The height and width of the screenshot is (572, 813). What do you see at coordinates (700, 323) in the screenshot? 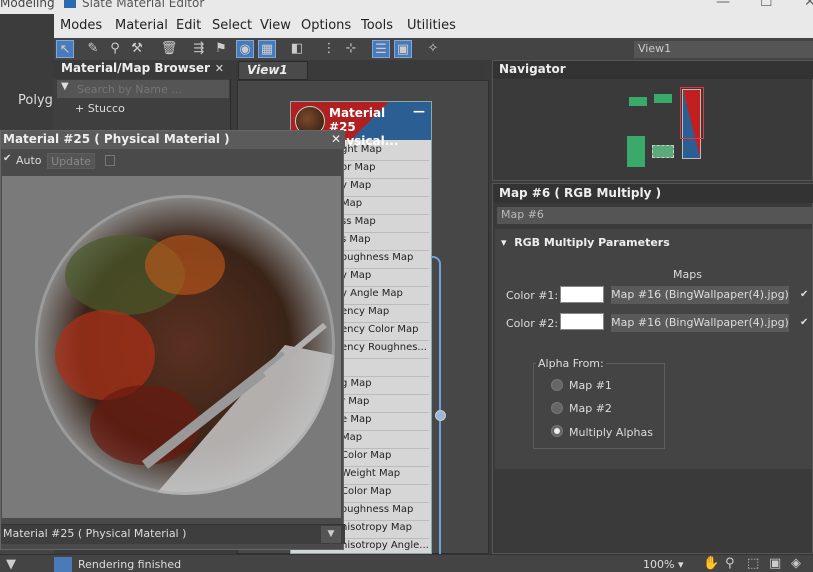
I see `map2-button: Map #16 (BingWallpaper(4).jpg)` at bounding box center [700, 323].